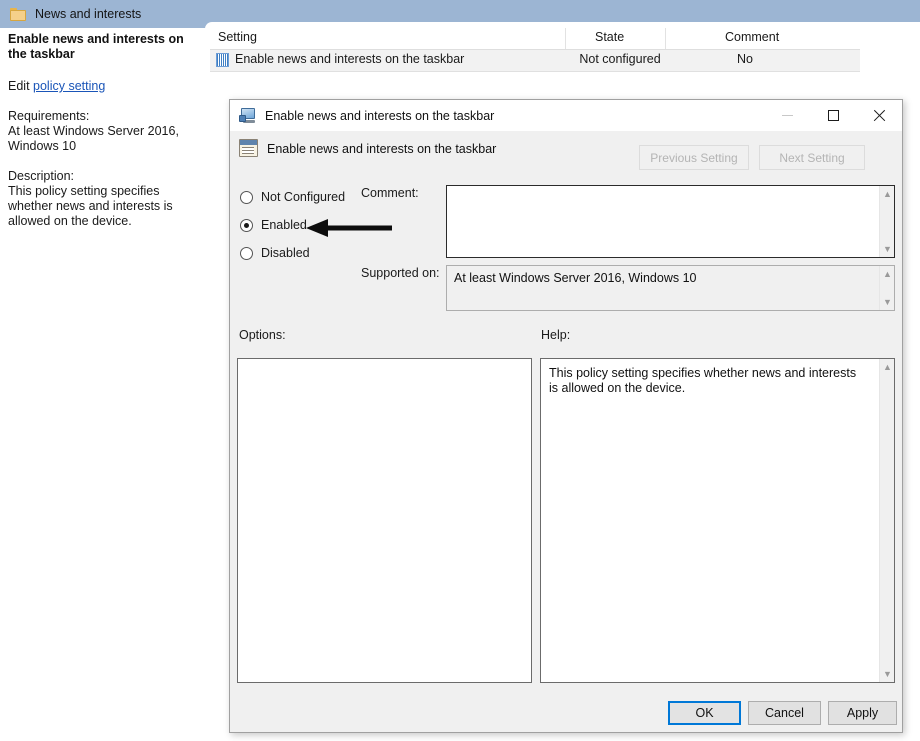  I want to click on radio-enabled: Enabled, so click(273, 225).